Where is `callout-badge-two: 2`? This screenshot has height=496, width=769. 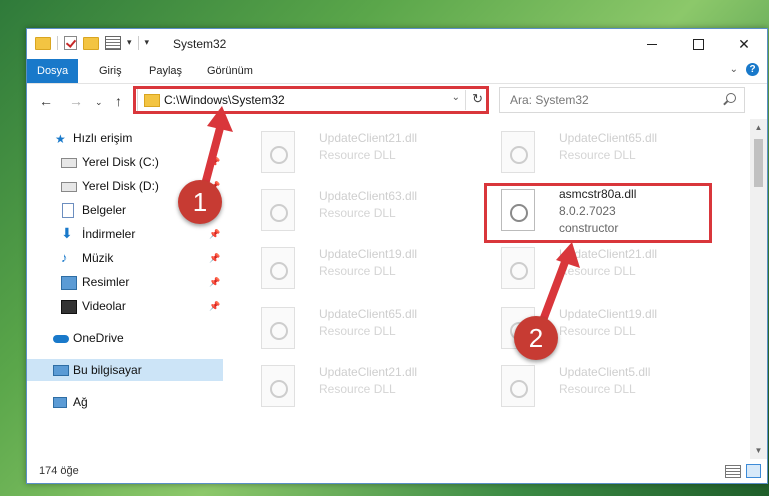
callout-badge-two: 2 is located at coordinates (536, 338).